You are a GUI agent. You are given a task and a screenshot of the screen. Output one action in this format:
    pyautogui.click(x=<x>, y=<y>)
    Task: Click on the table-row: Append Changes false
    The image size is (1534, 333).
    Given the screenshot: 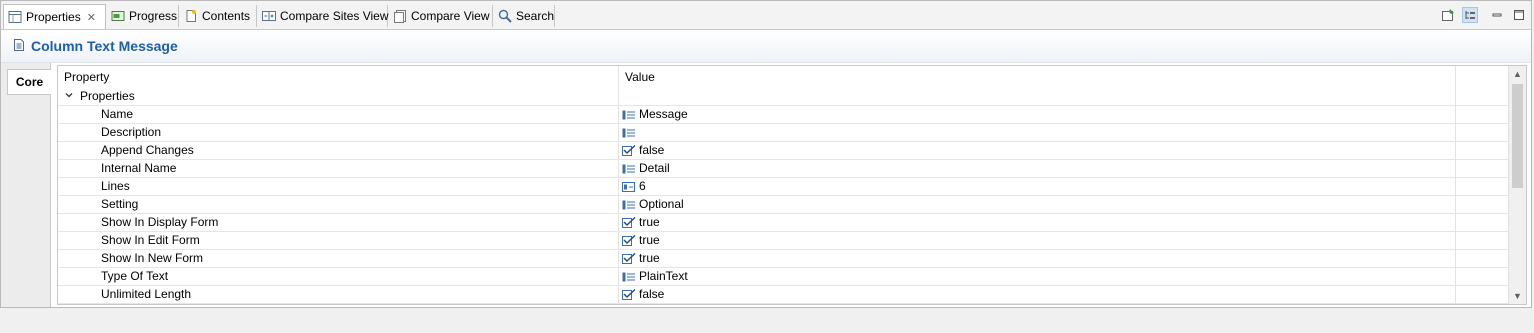 What is the action you would take?
    pyautogui.click(x=784, y=151)
    